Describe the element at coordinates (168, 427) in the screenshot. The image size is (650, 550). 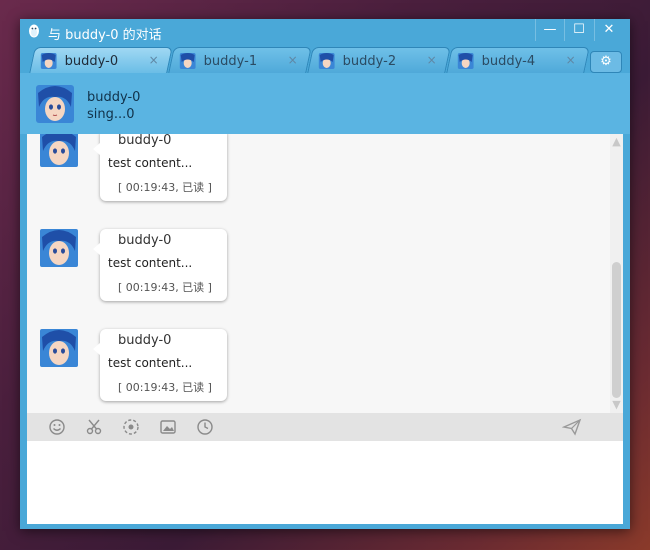
I see `image-icon` at that location.